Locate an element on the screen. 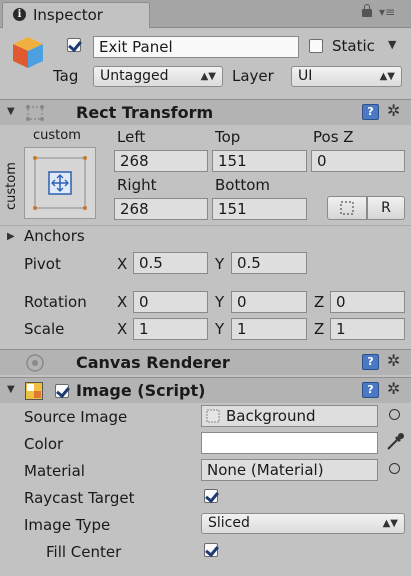  tab-menu-icon: ▾≡ is located at coordinates (387, 12).